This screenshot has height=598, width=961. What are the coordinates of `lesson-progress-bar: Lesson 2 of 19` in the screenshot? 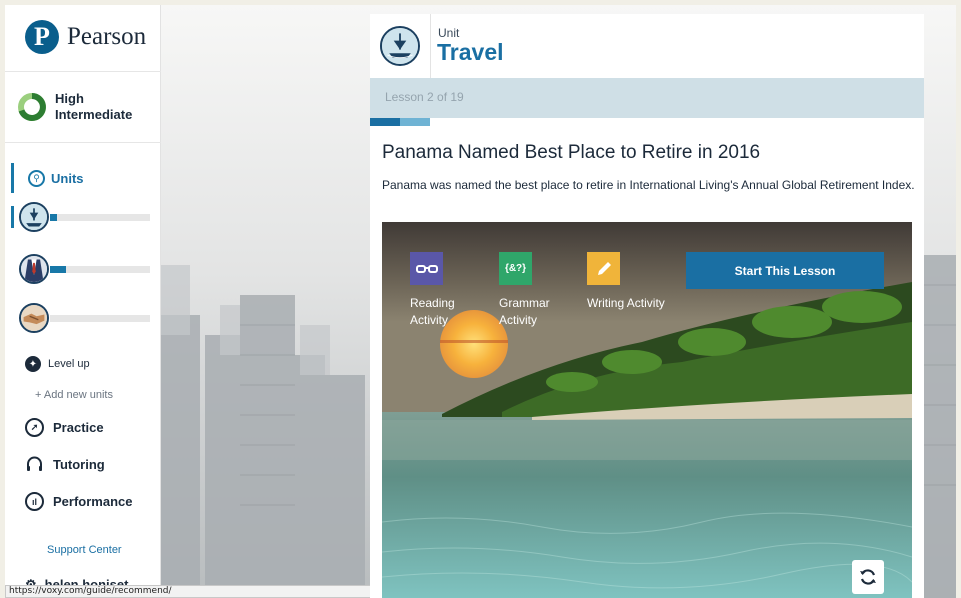 It's located at (647, 98).